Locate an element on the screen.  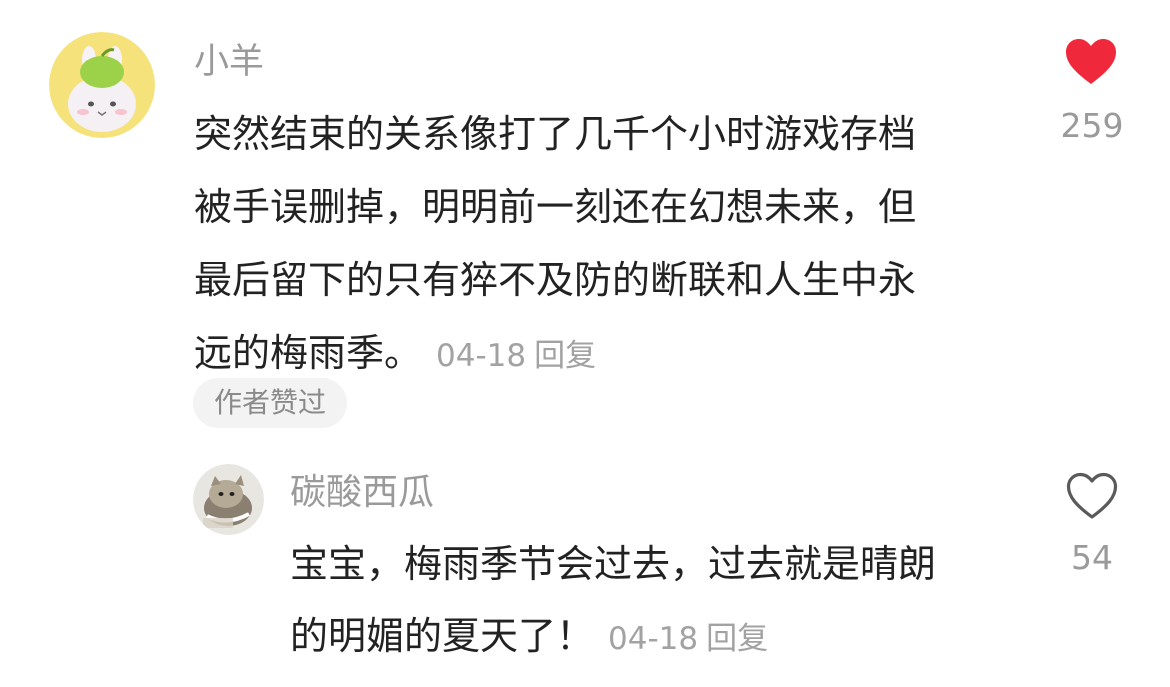
heart-outline-icon is located at coordinates (1092, 495).